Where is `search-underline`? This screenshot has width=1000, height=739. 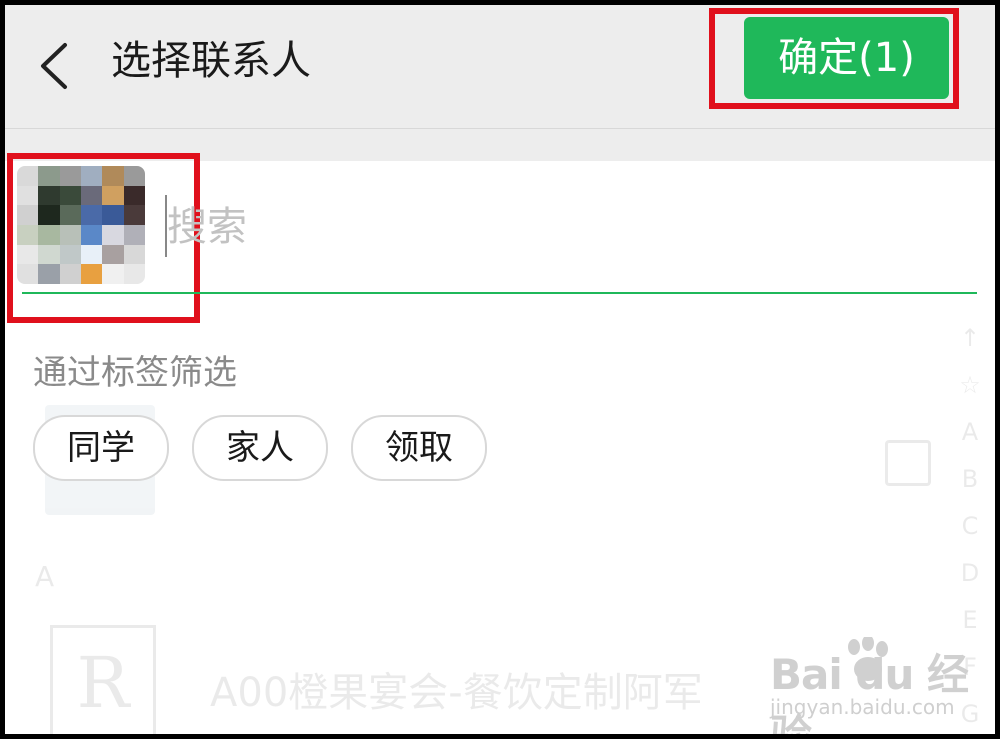
search-underline is located at coordinates (499, 293).